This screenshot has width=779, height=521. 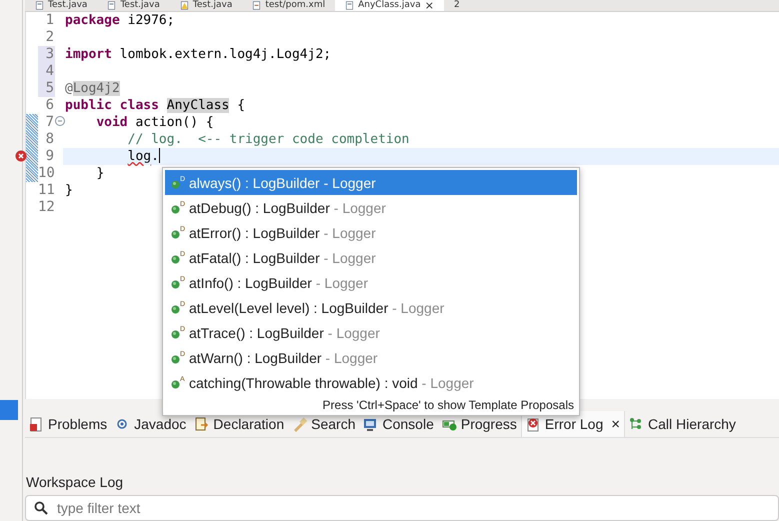 What do you see at coordinates (202, 424) in the screenshot?
I see `declaration-icon` at bounding box center [202, 424].